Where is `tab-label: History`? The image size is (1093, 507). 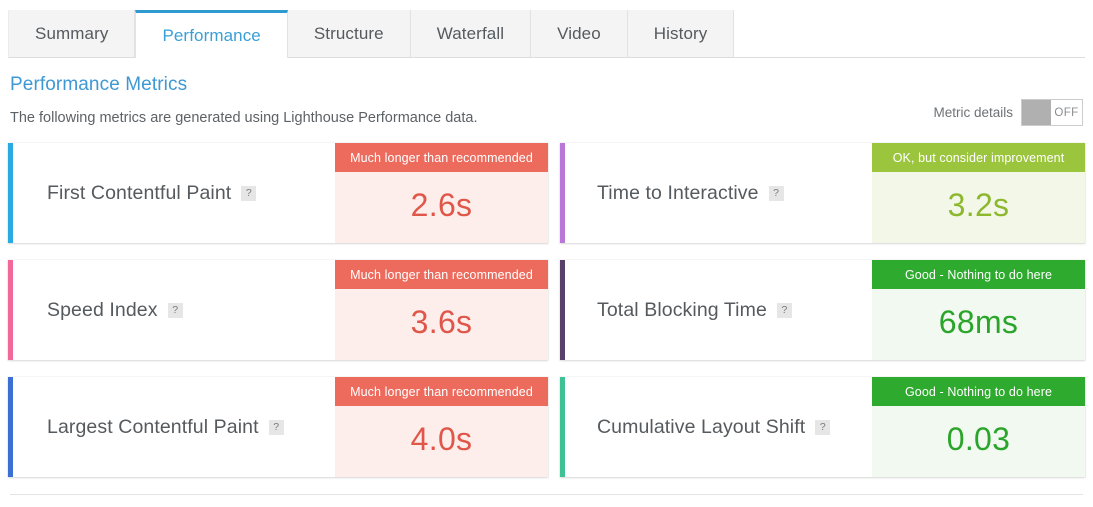 tab-label: History is located at coordinates (680, 33).